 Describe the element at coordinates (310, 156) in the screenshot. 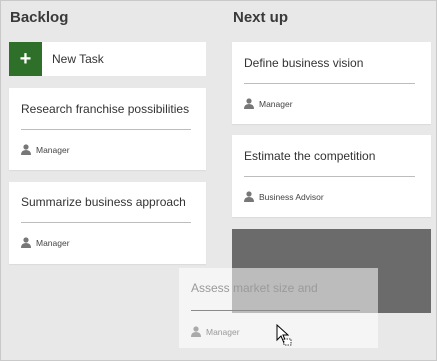

I see `task-title: Estimate the competition` at that location.